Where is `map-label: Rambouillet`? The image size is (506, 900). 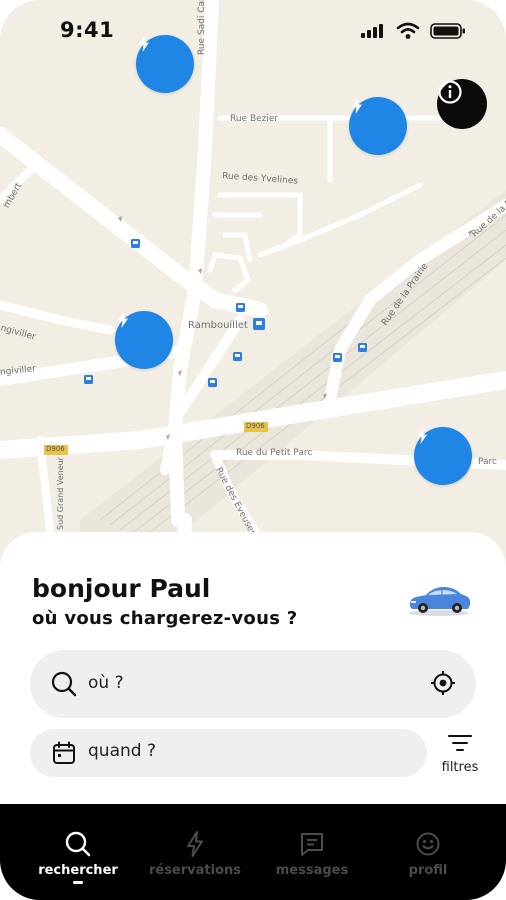 map-label: Rambouillet is located at coordinates (218, 325).